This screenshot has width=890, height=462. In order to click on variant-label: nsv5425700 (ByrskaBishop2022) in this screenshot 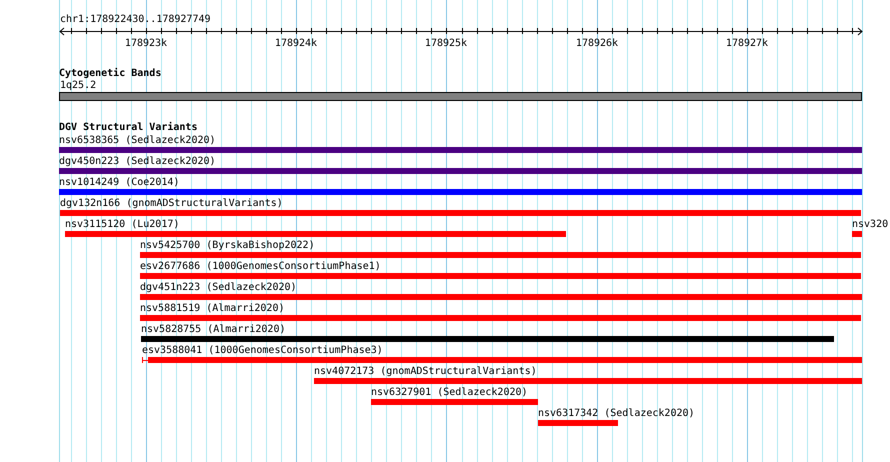, I will do `click(227, 245)`.